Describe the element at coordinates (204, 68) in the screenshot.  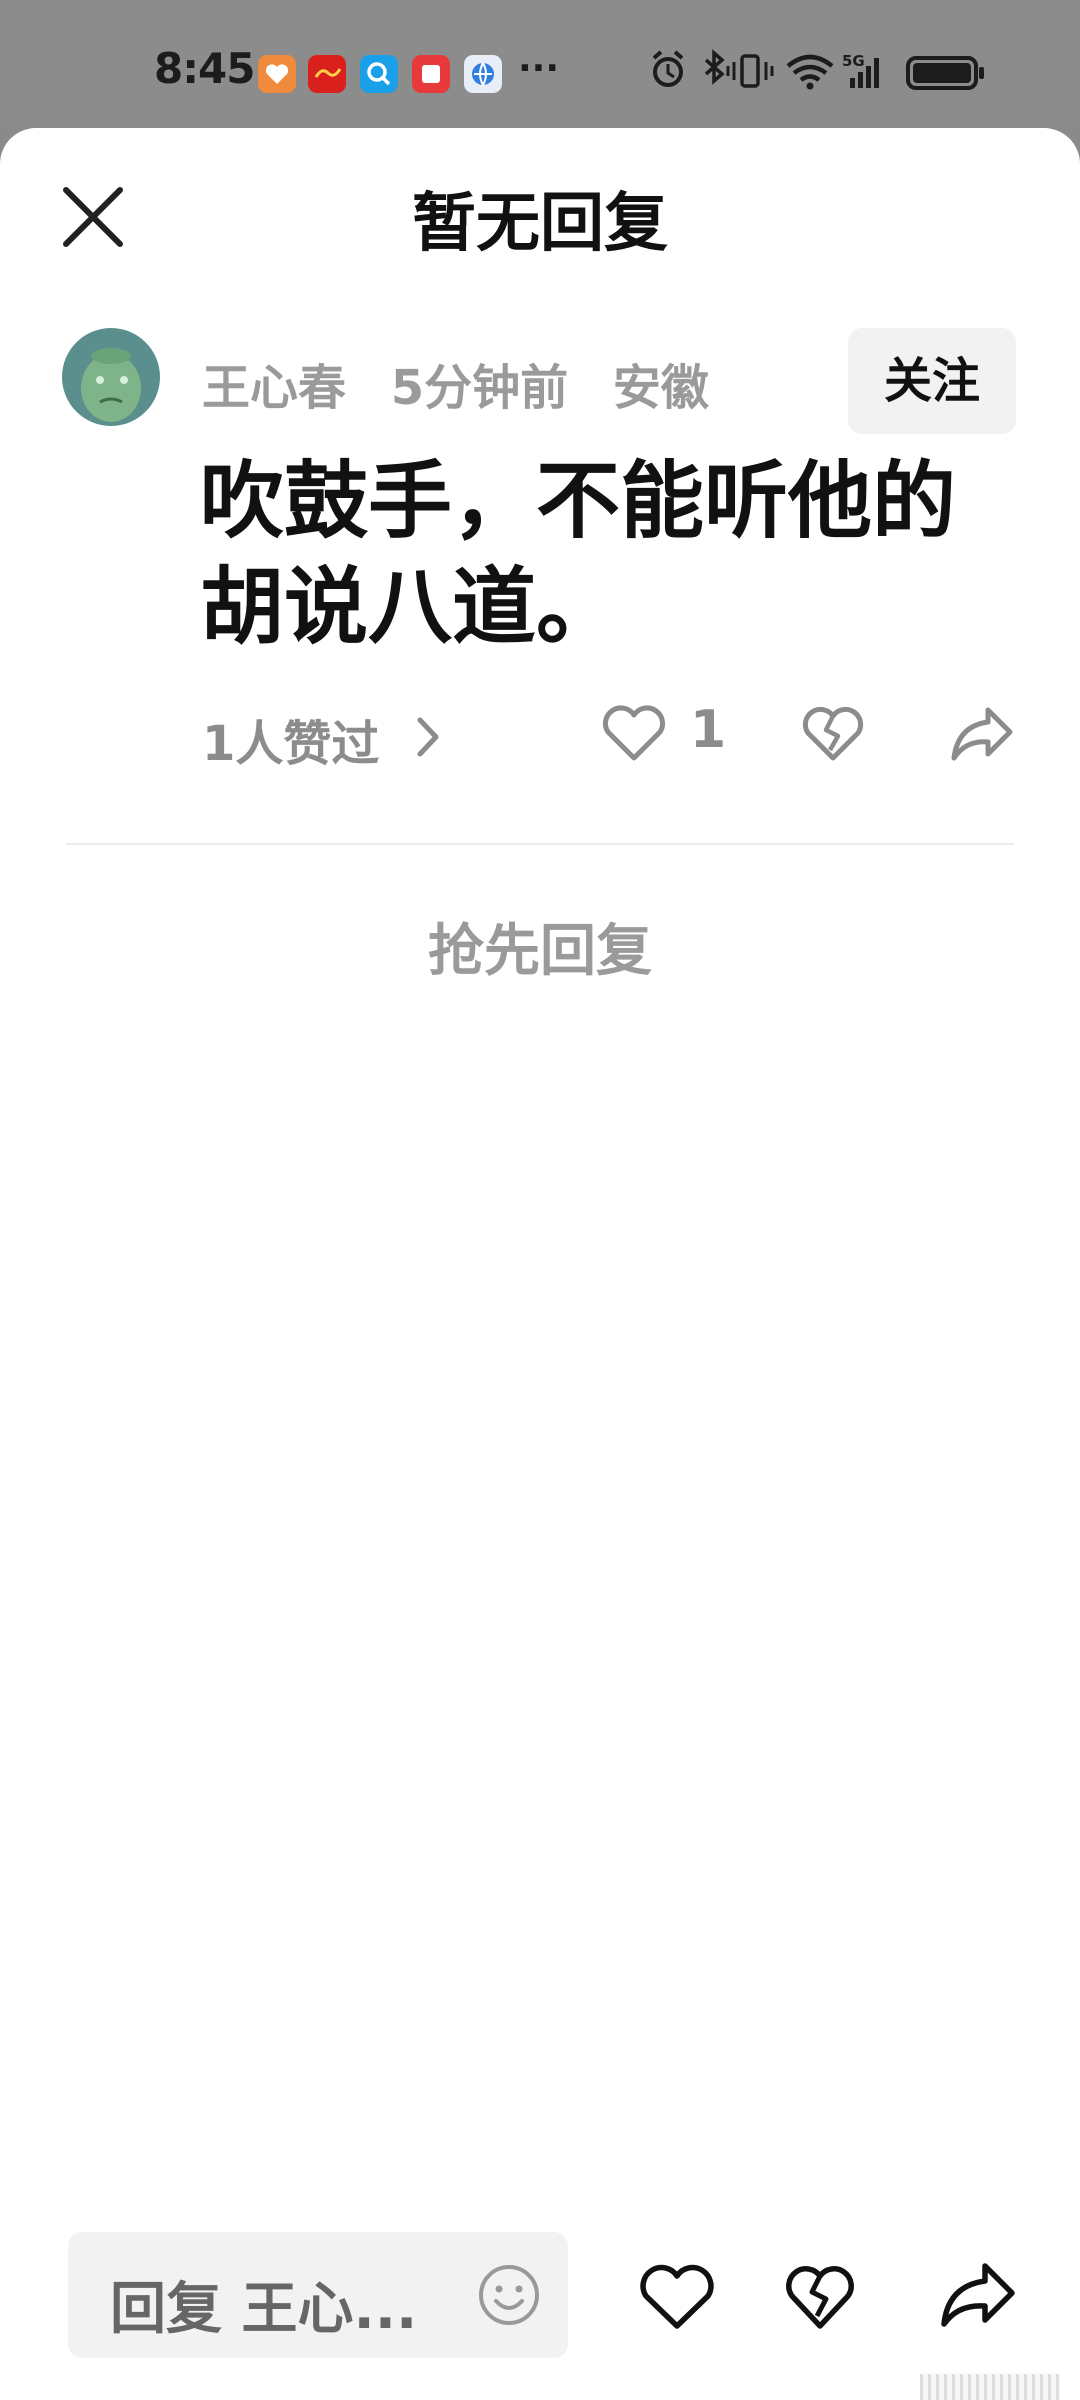
I see `status-time: 8:45` at that location.